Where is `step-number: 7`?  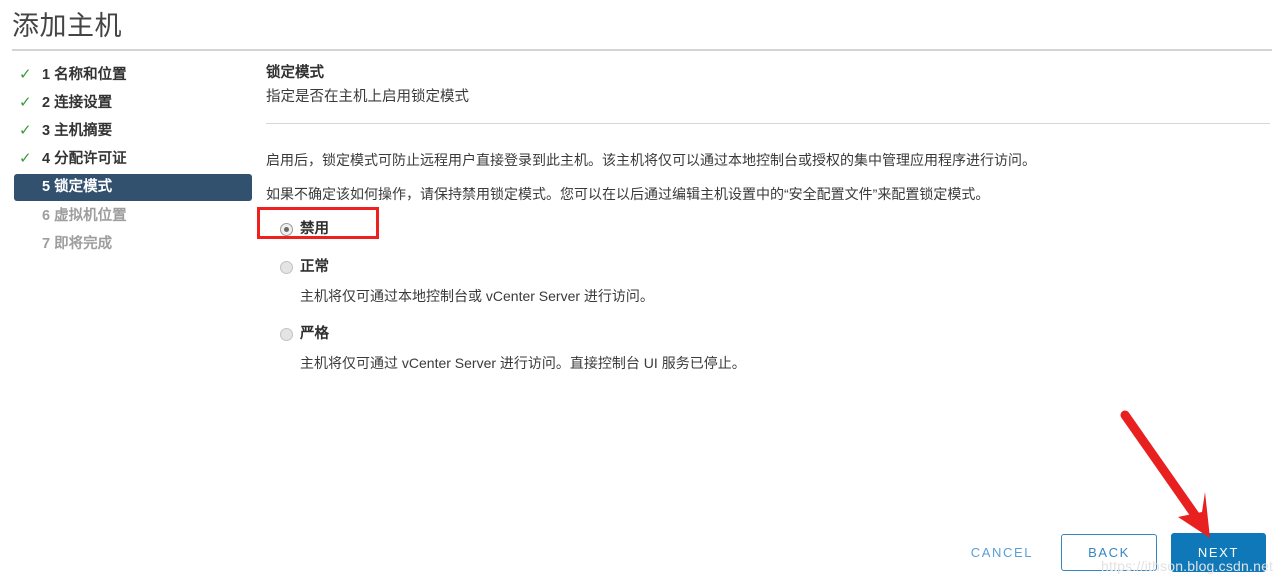
step-number: 7 is located at coordinates (48, 244).